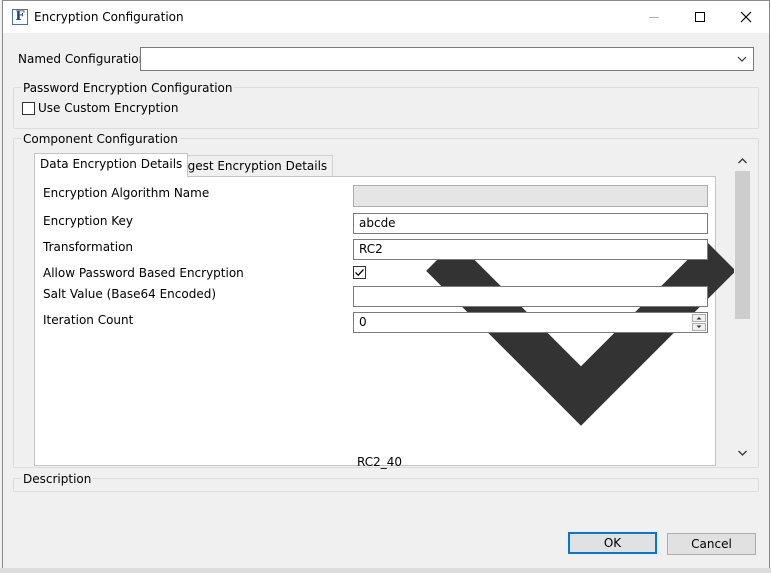 Image resolution: width=771 pixels, height=573 pixels. Describe the element at coordinates (130, 294) in the screenshot. I see `salt-label: Salt Value (Base64 Encoded)` at that location.